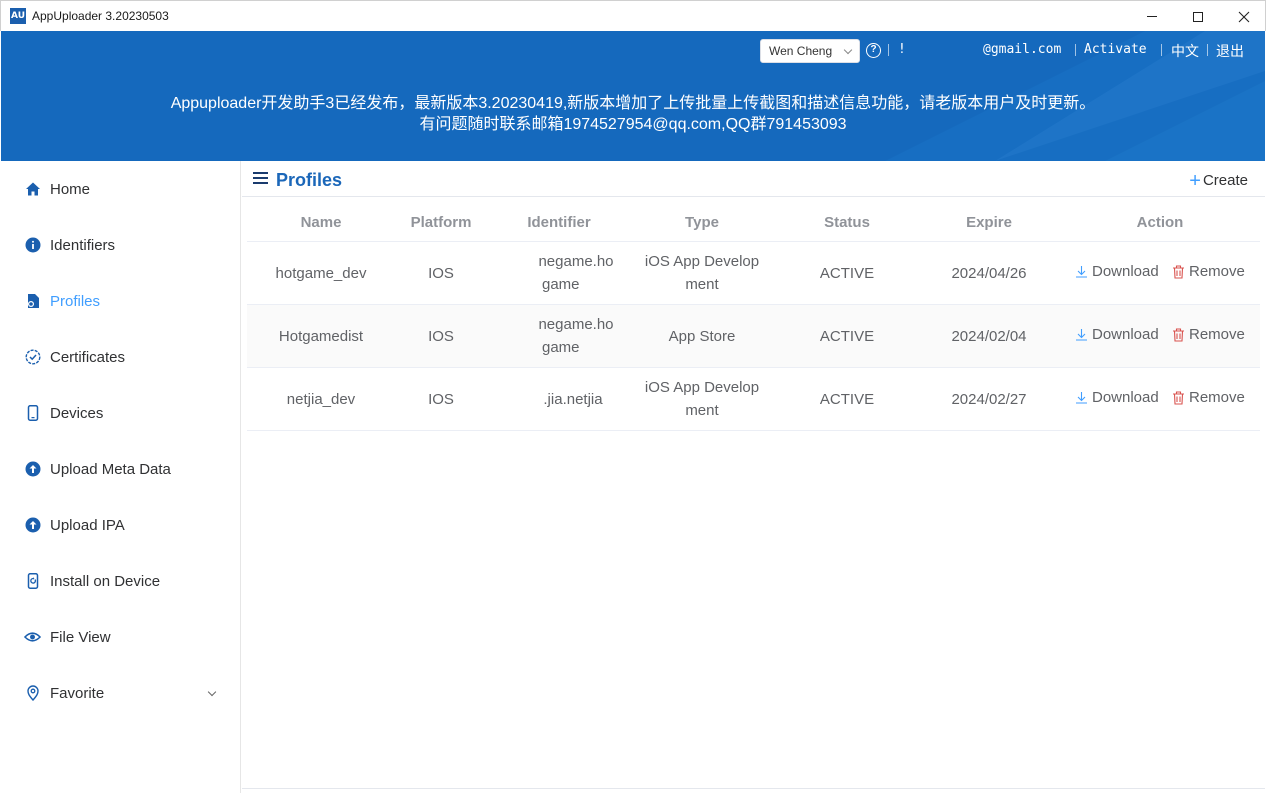  Describe the element at coordinates (309, 180) in the screenshot. I see `page-title: Profiles` at that location.